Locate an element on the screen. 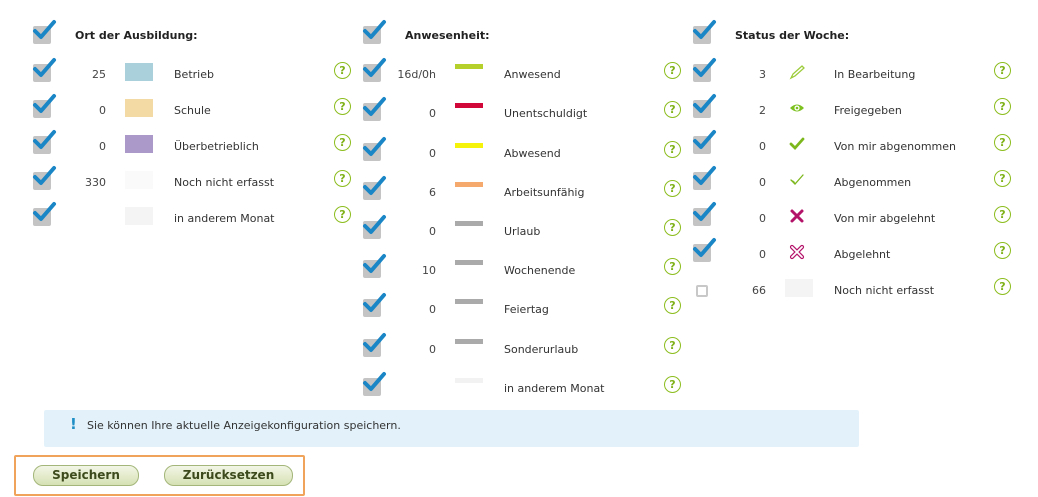 Image resolution: width=1038 pixels, height=497 pixels. item-label: Urlaub is located at coordinates (522, 231).